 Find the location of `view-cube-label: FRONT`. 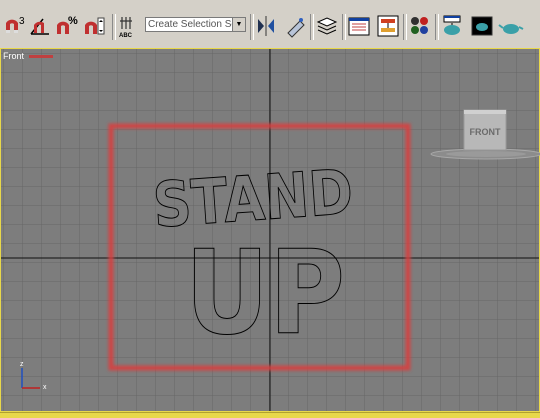

view-cube-label: FRONT is located at coordinates (485, 132).